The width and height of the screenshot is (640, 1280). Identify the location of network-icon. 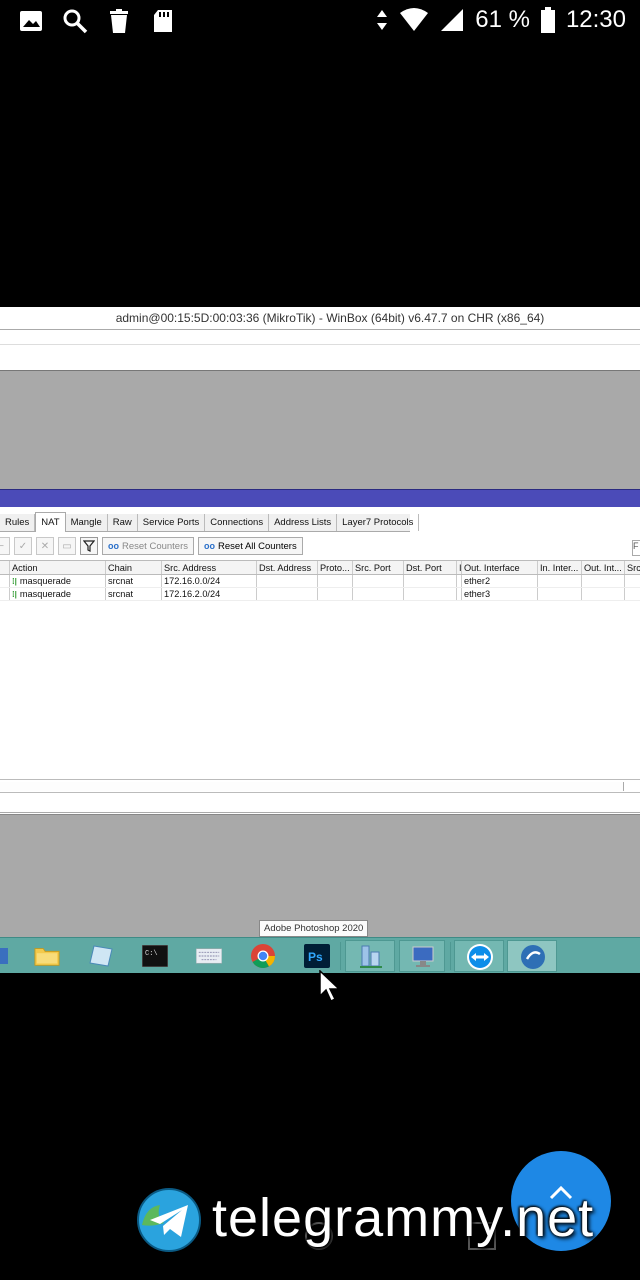
(371, 956).